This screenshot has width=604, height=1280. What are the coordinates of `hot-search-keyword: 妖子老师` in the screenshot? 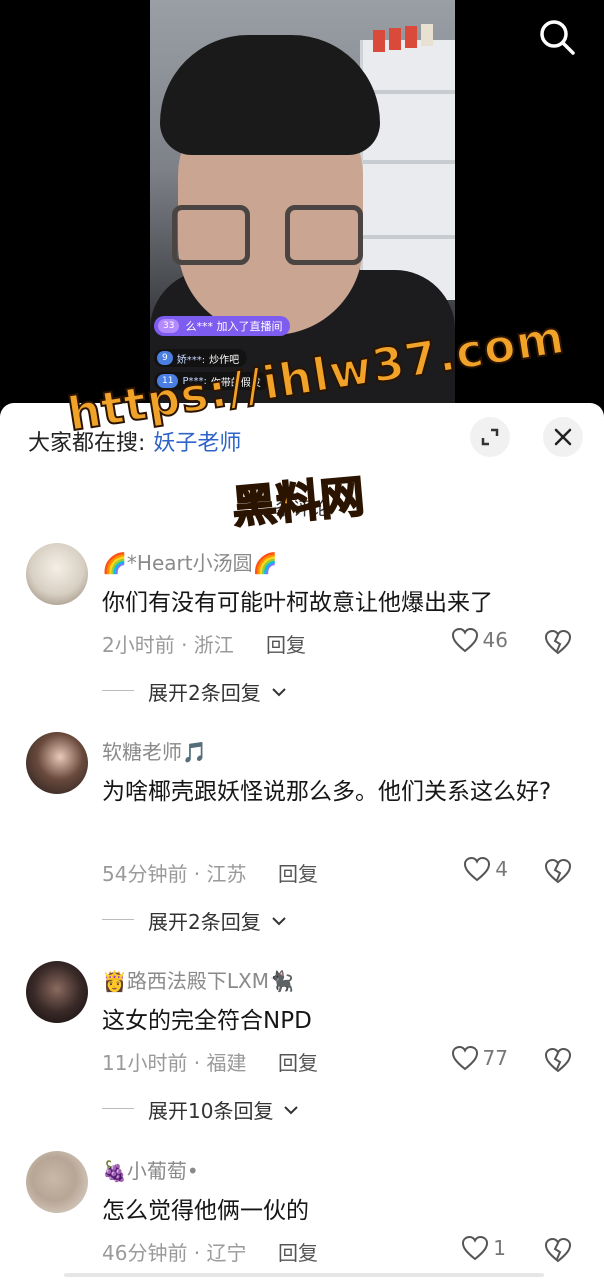 It's located at (197, 443).